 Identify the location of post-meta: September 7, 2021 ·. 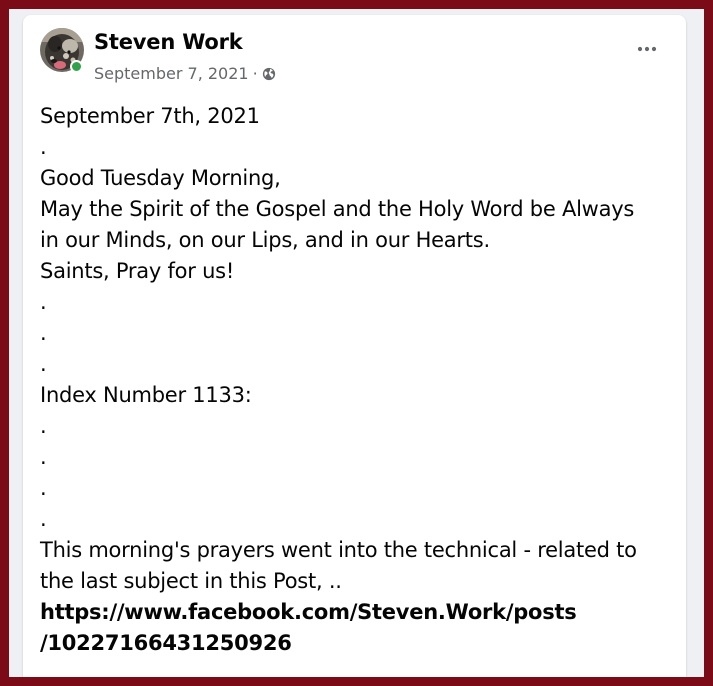
(185, 73).